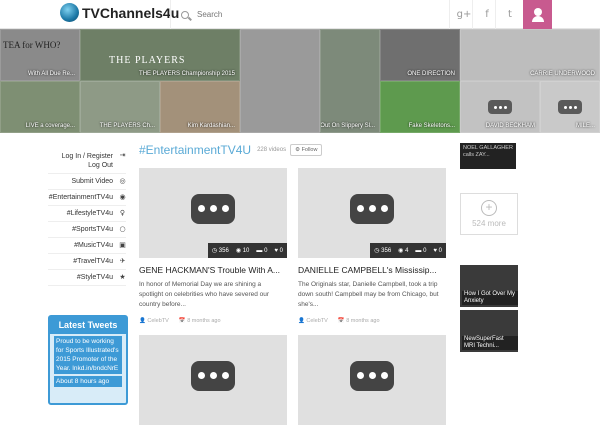  What do you see at coordinates (297, 14) in the screenshot?
I see `search-input` at bounding box center [297, 14].